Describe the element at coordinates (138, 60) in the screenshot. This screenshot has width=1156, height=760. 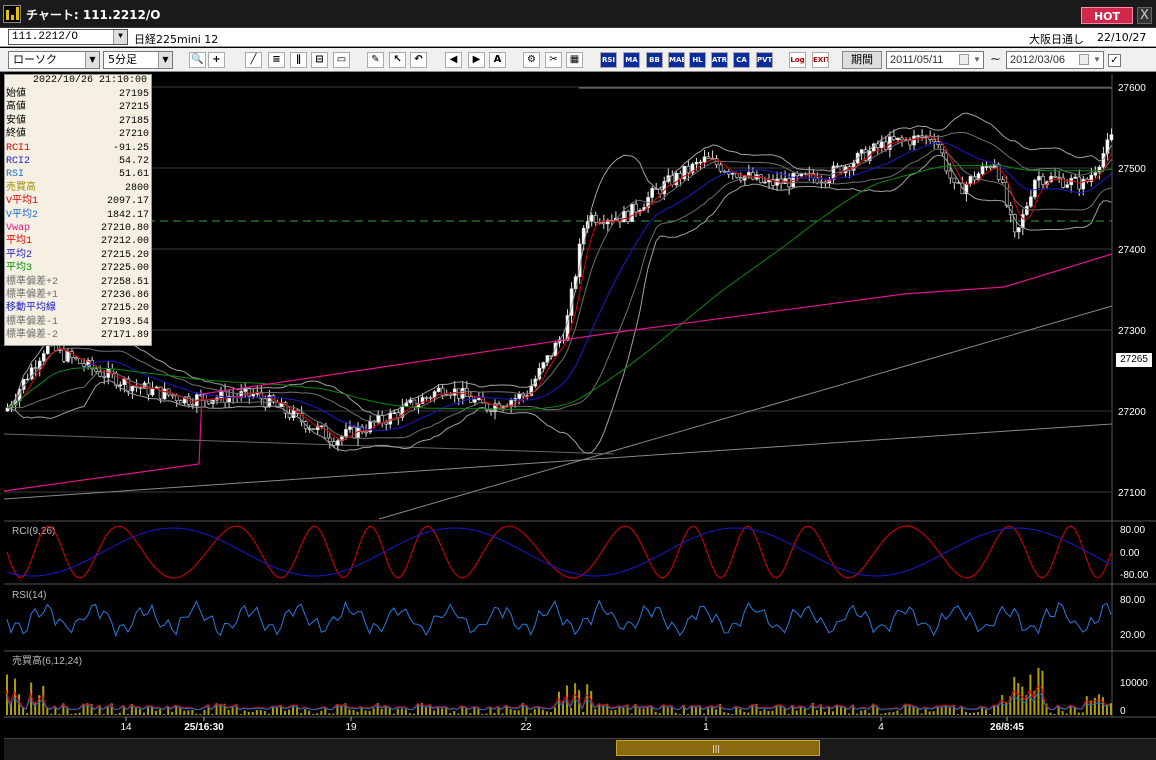
I see `interval-select: 5分足 ▼` at that location.